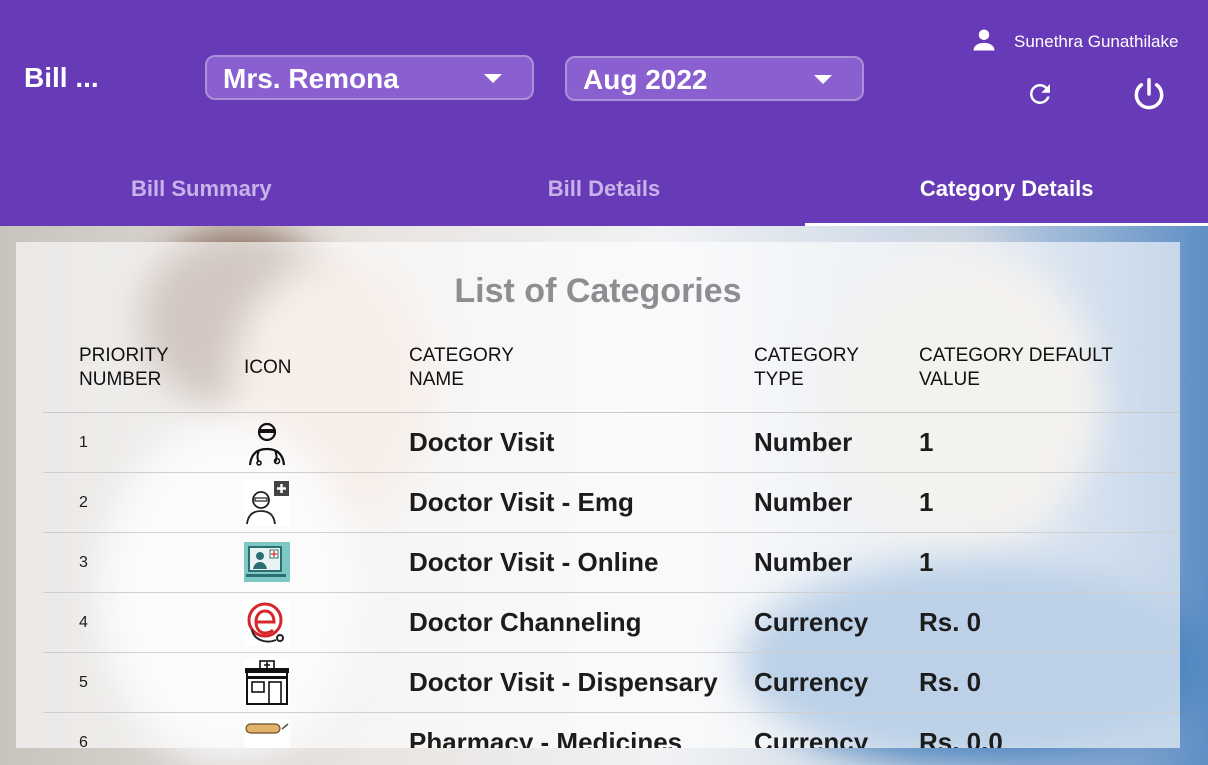  Describe the element at coordinates (545, 622) in the screenshot. I see `category-name-cell: Doctor Channeling` at that location.